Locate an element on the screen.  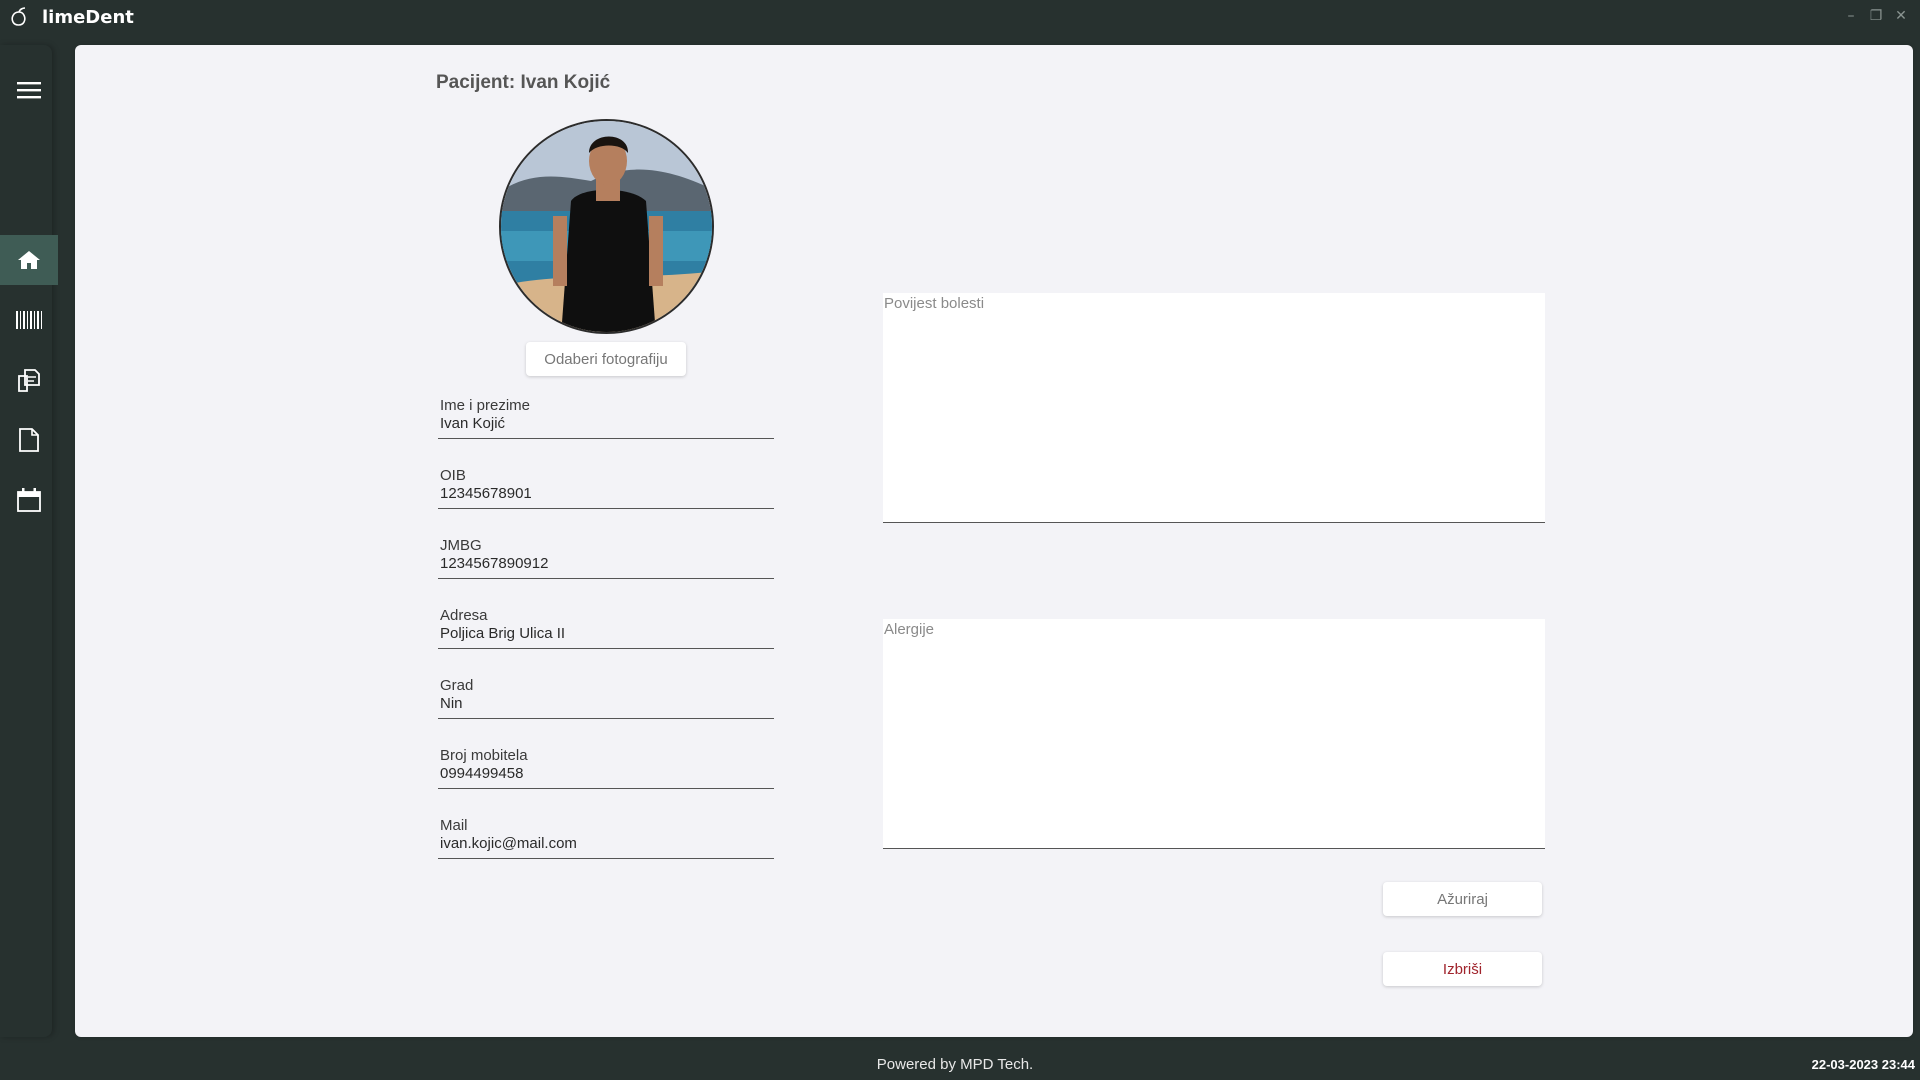
jmbg-value: 1234567890912 is located at coordinates (605, 563).